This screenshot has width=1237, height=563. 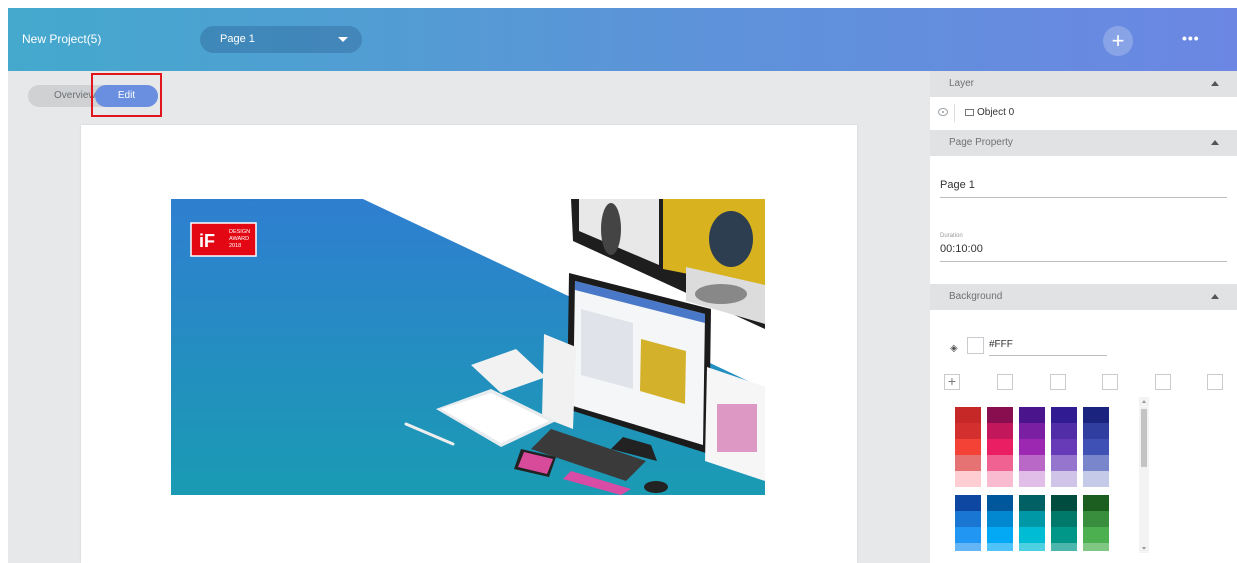 I want to click on color-palette, so click(x=1035, y=479).